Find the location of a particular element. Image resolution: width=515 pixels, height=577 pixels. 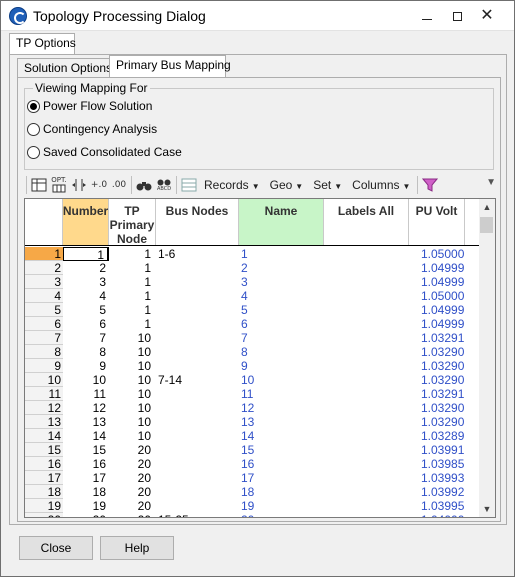

name-cell: 17 is located at coordinates (281, 478).